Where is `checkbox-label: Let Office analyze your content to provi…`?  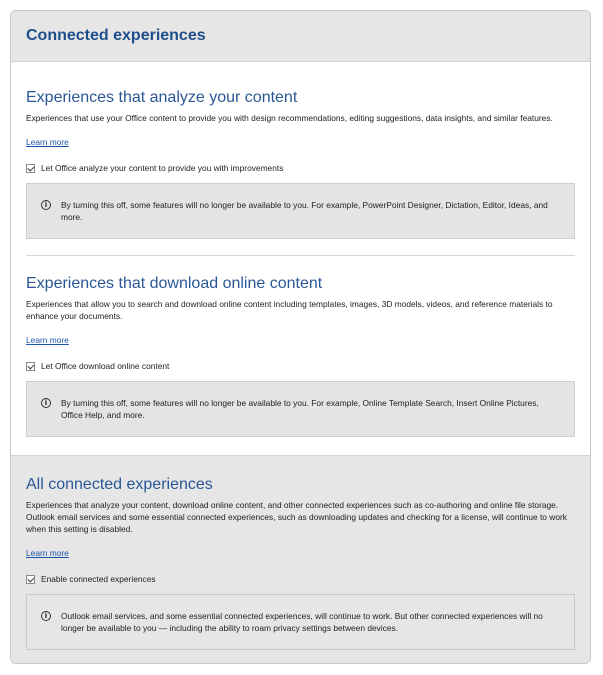
checkbox-label: Let Office analyze your content to provi… is located at coordinates (162, 168).